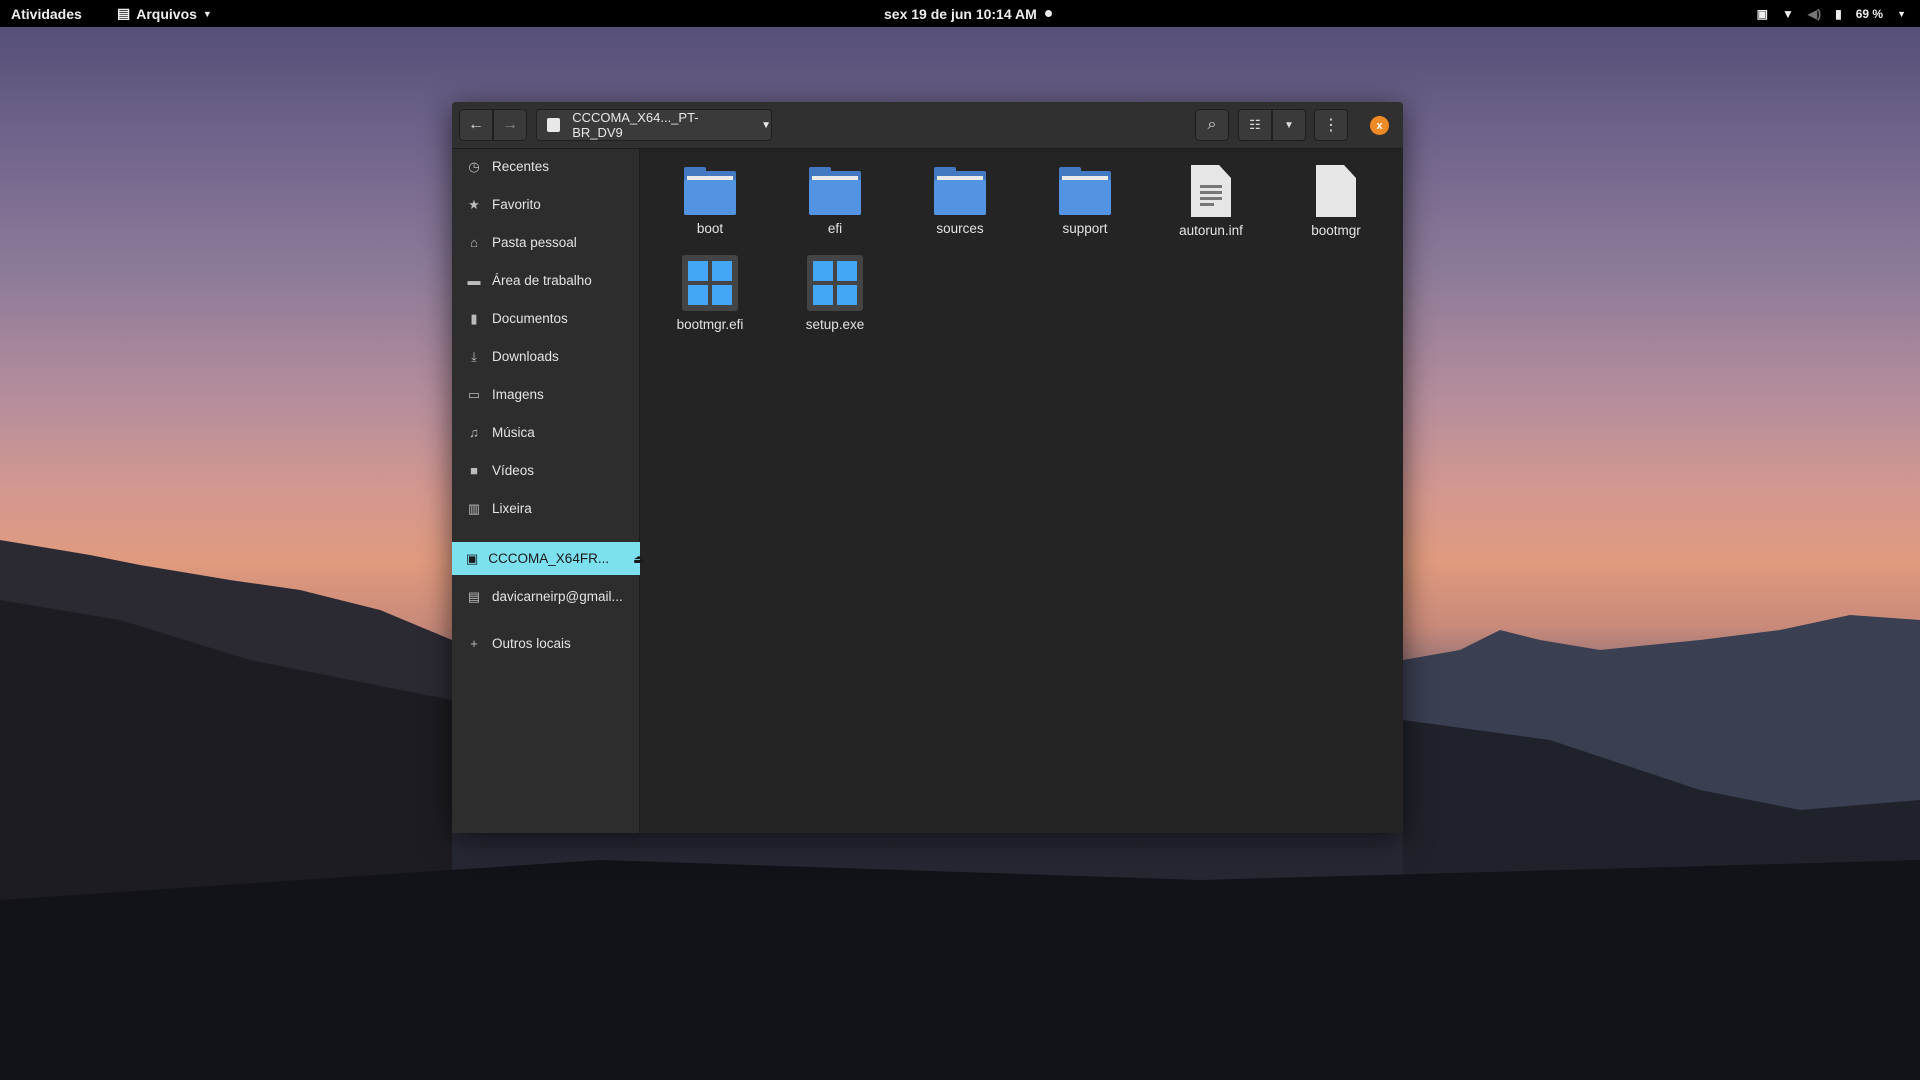  I want to click on app-name: Arquivos, so click(166, 13).